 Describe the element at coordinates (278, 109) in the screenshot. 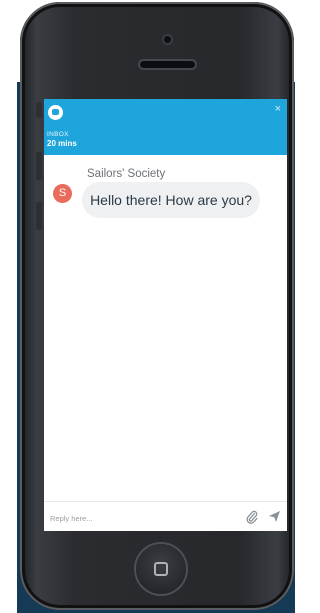

I see `close-button: ×` at that location.